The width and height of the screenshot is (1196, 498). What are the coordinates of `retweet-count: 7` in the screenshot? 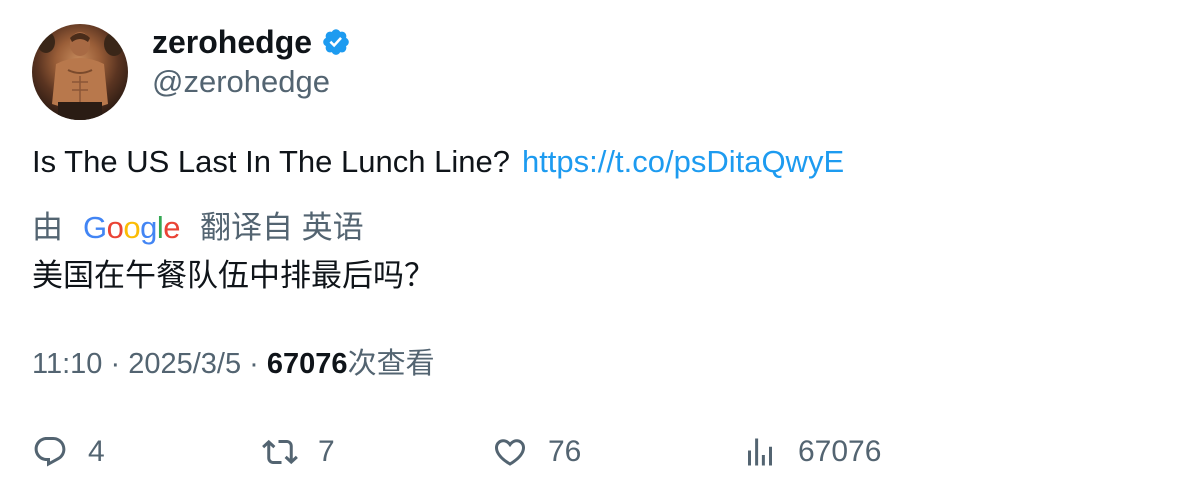 It's located at (326, 451).